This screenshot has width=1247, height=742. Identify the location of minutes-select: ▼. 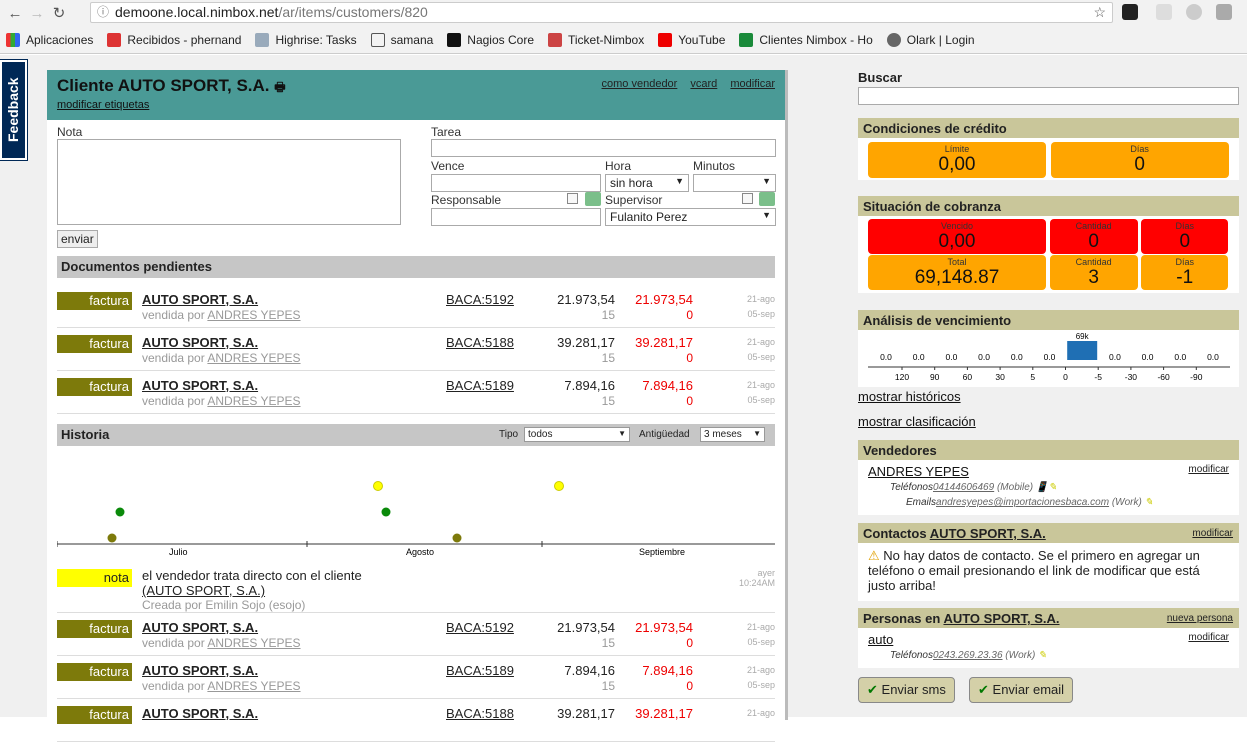
(734, 183).